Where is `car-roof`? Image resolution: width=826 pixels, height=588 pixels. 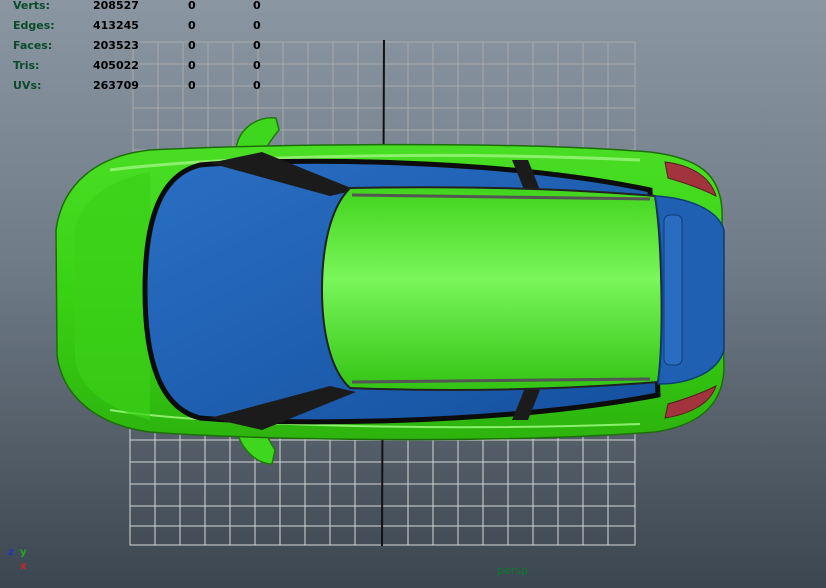
car-roof is located at coordinates (491, 288).